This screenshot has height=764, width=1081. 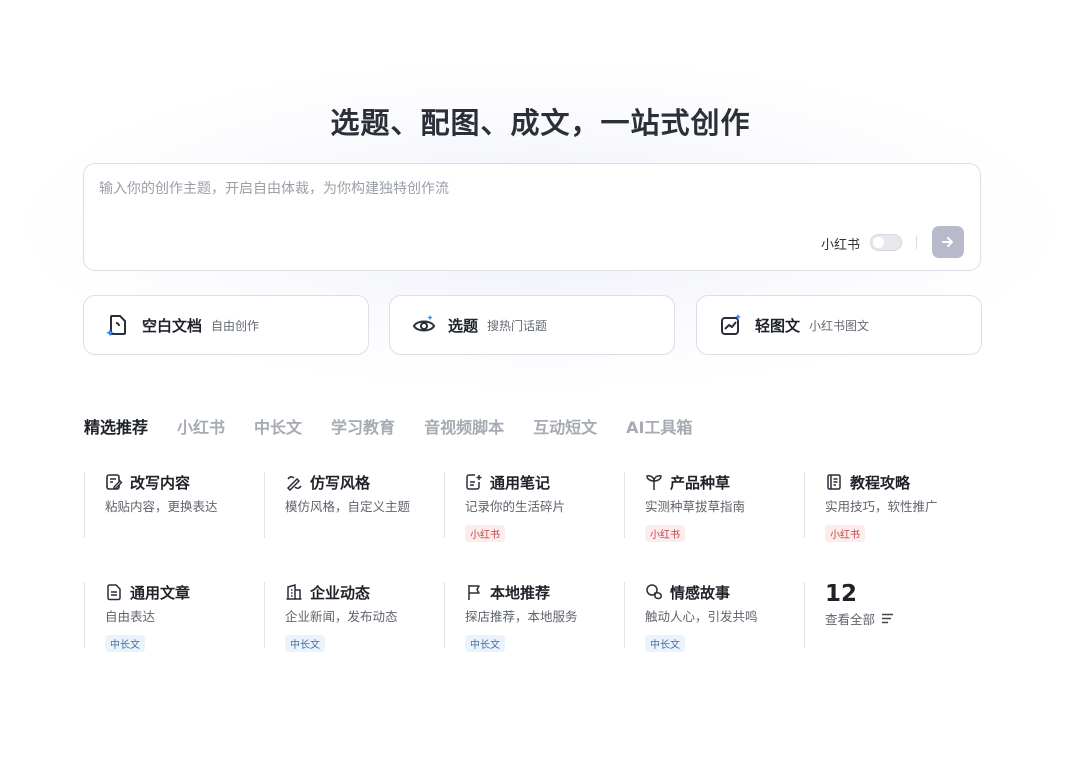 What do you see at coordinates (363, 426) in the screenshot?
I see `tab-education: 学习教育` at bounding box center [363, 426].